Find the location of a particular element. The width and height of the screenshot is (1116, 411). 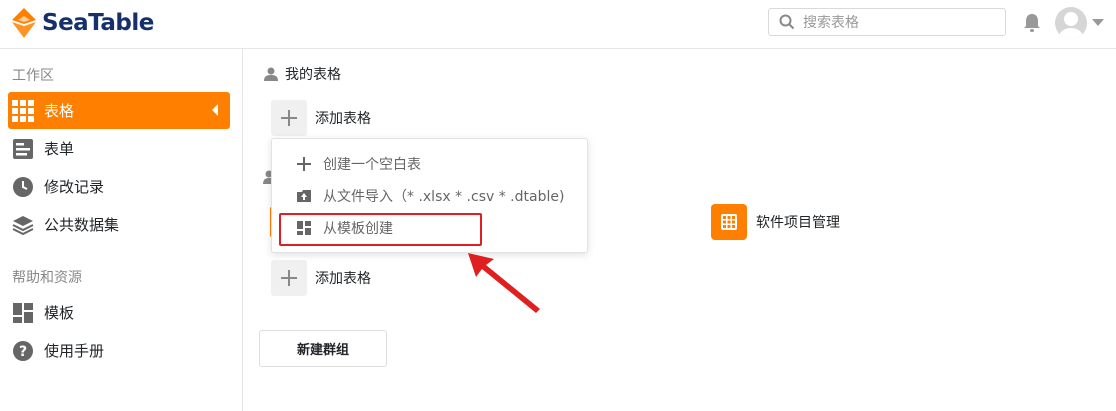

my-tables-header: 我的表格 is located at coordinates (302, 74).